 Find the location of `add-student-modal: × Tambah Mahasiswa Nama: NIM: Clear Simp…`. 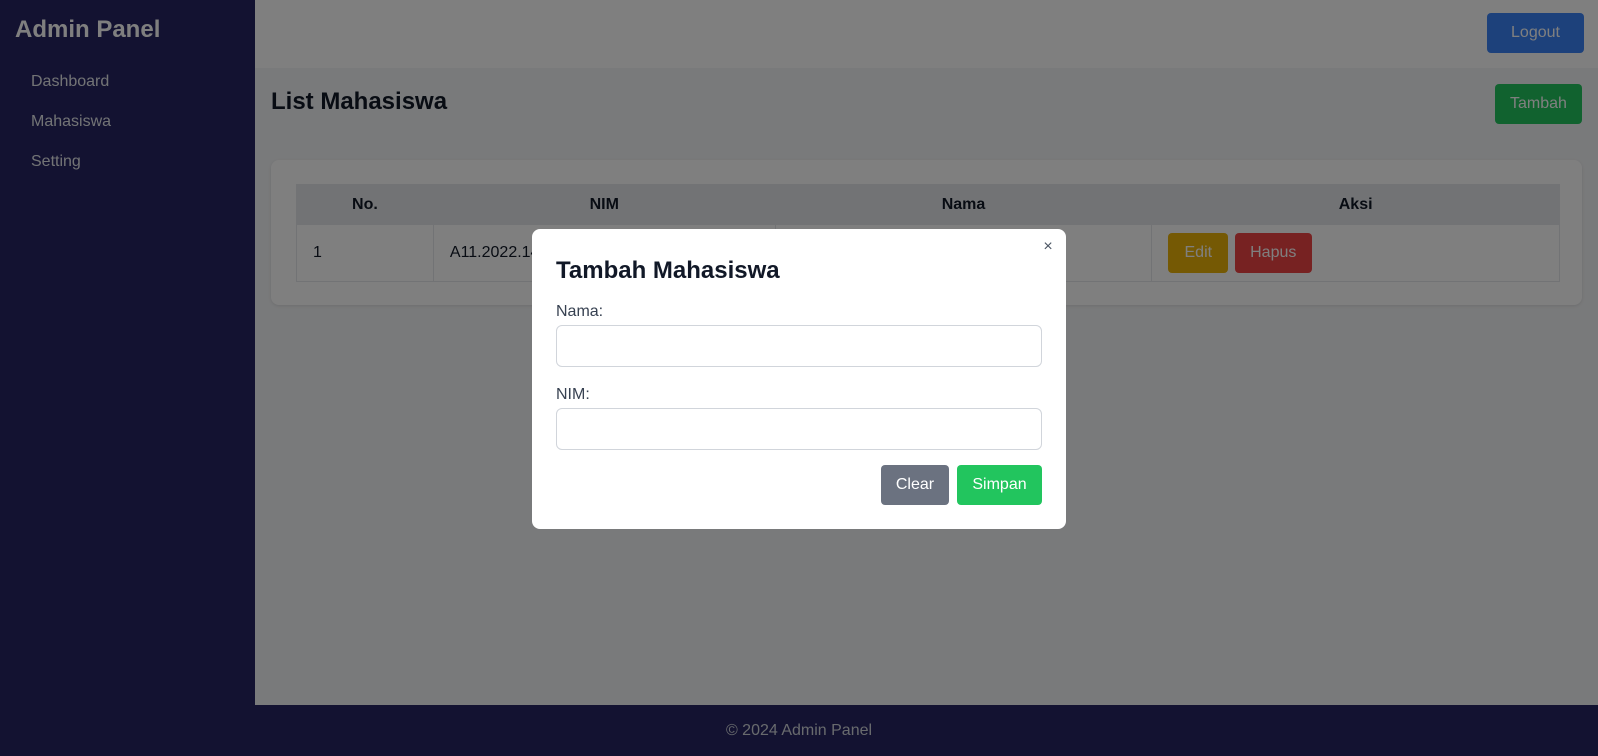

add-student-modal: × Tambah Mahasiswa Nama: NIM: Clear Simp… is located at coordinates (799, 379).